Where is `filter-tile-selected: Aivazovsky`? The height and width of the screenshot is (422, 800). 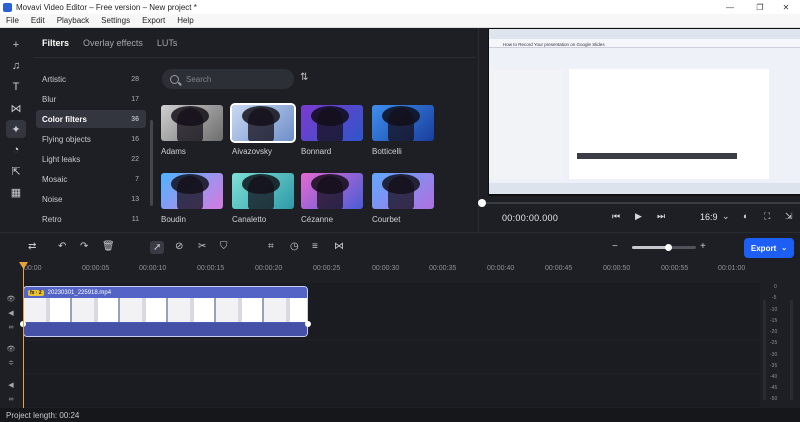 filter-tile-selected: Aivazovsky is located at coordinates (263, 129).